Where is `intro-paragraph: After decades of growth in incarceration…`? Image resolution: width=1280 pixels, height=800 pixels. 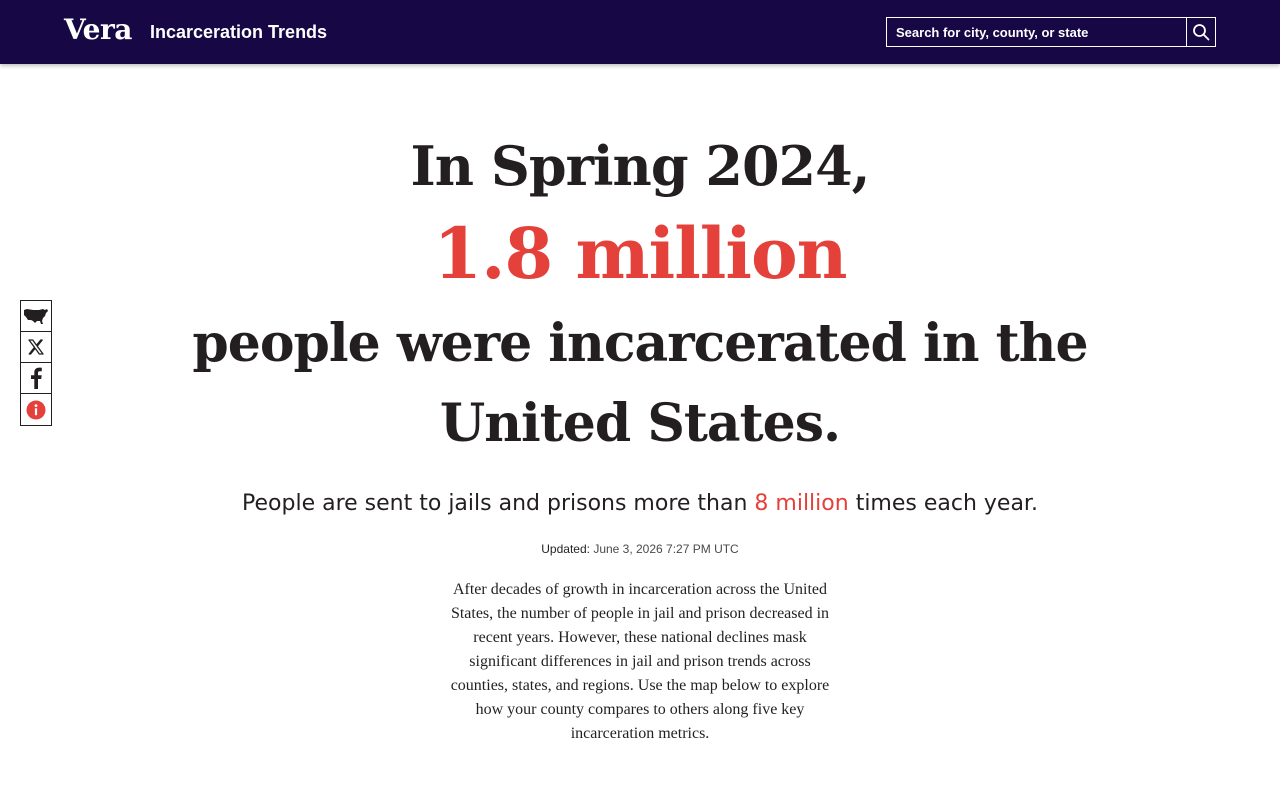
intro-paragraph: After decades of growth in incarceration… is located at coordinates (640, 661).